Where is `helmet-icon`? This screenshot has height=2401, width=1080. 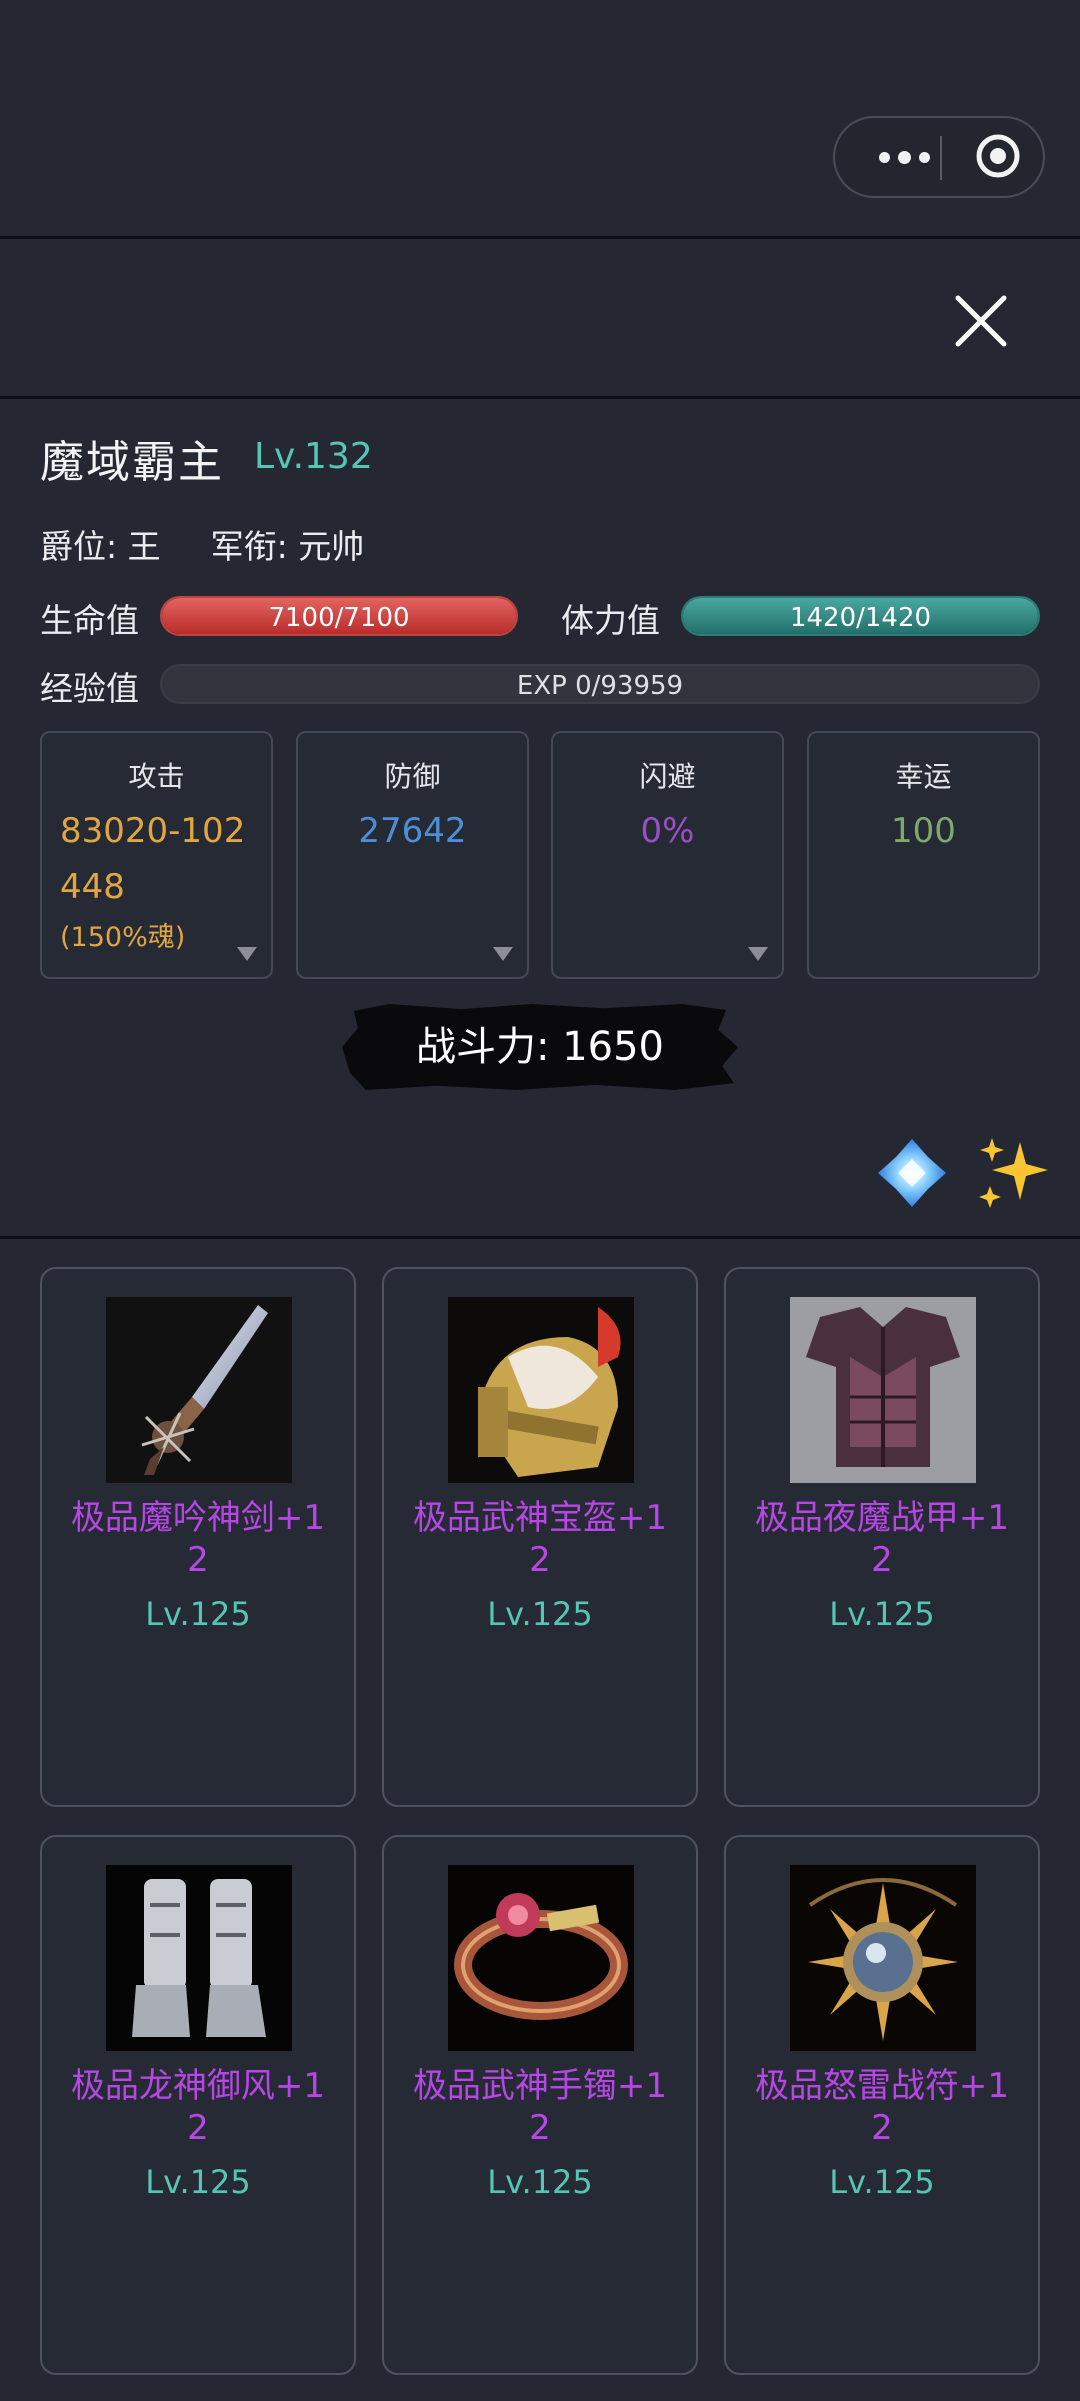
helmet-icon is located at coordinates (541, 1390).